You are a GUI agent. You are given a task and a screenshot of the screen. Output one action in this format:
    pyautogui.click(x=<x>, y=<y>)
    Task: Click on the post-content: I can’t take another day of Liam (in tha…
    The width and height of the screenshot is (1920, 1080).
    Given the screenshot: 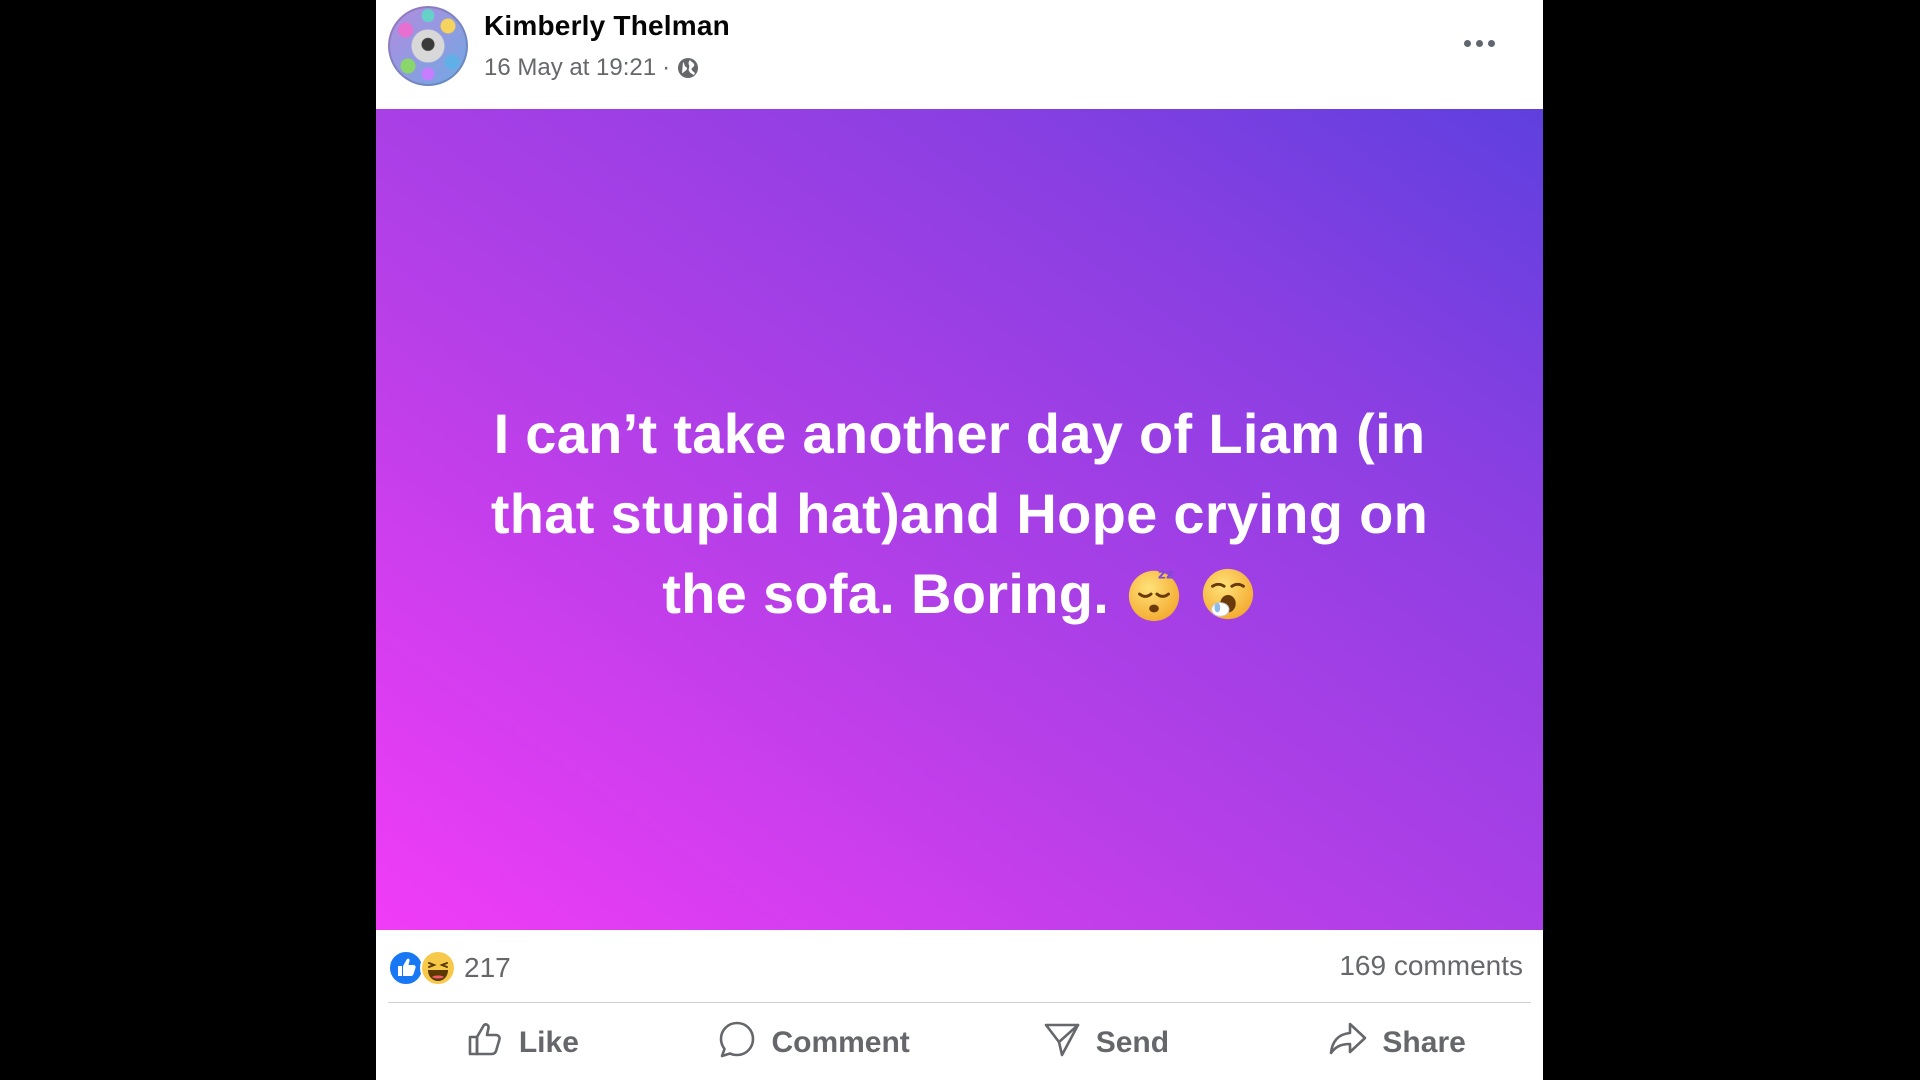 What is the action you would take?
    pyautogui.click(x=960, y=514)
    